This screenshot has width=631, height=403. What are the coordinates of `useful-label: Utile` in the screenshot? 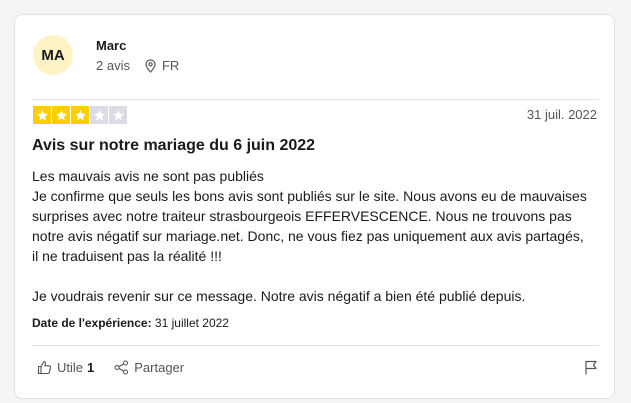 It's located at (70, 367).